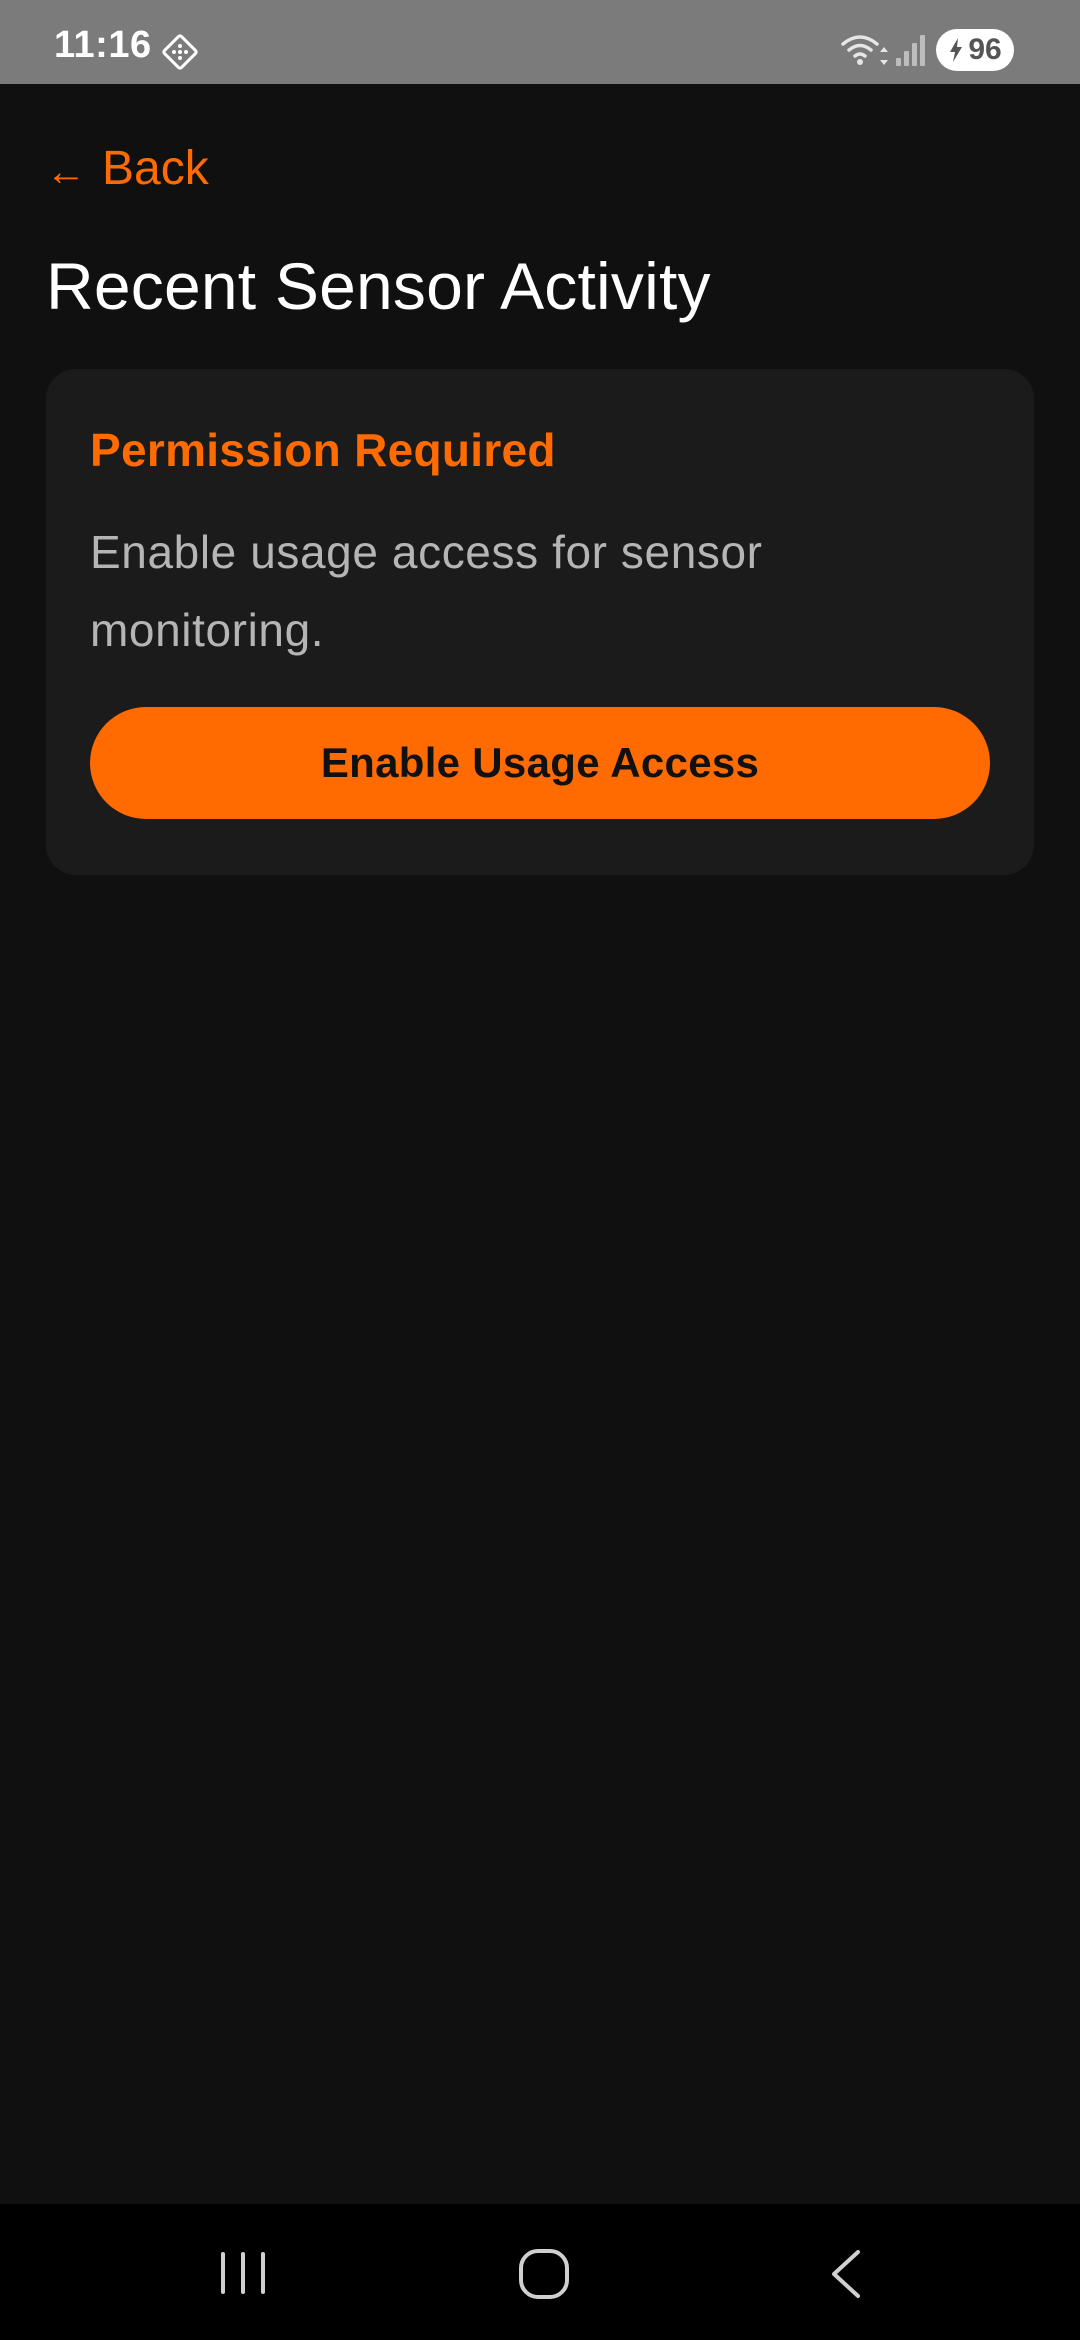 The image size is (1080, 2340). What do you see at coordinates (323, 450) in the screenshot?
I see `permission-title: Permission Required` at bounding box center [323, 450].